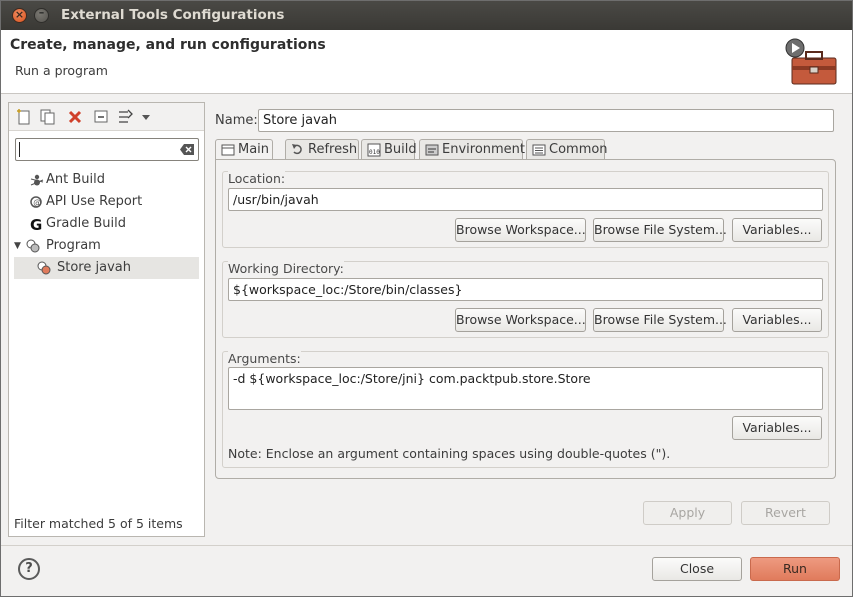 The image size is (853, 597). Describe the element at coordinates (44, 268) in the screenshot. I see `program-config-icon` at that location.